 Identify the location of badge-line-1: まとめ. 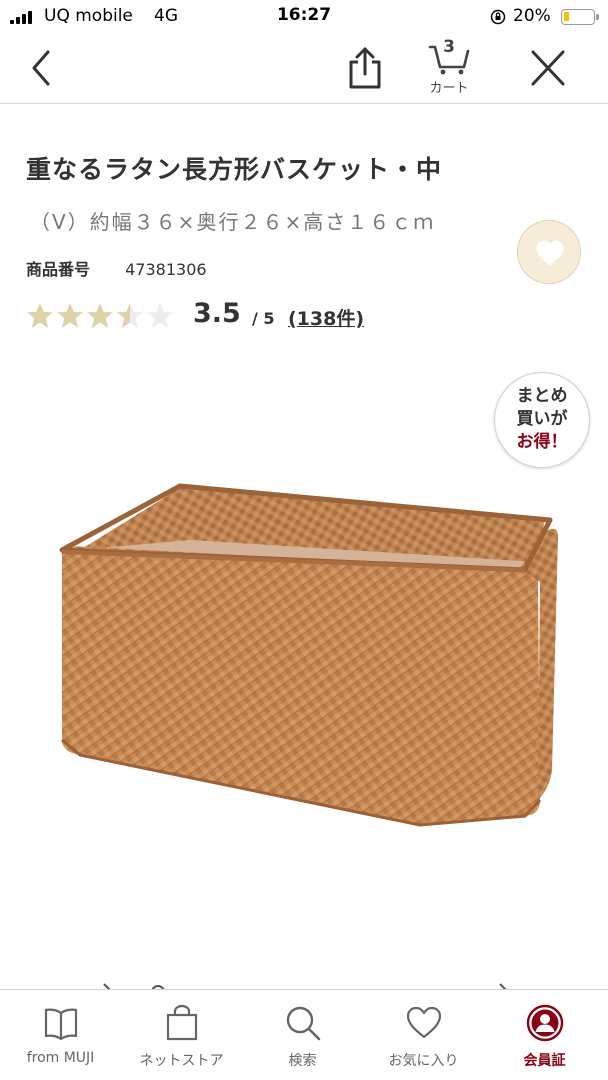
(542, 396).